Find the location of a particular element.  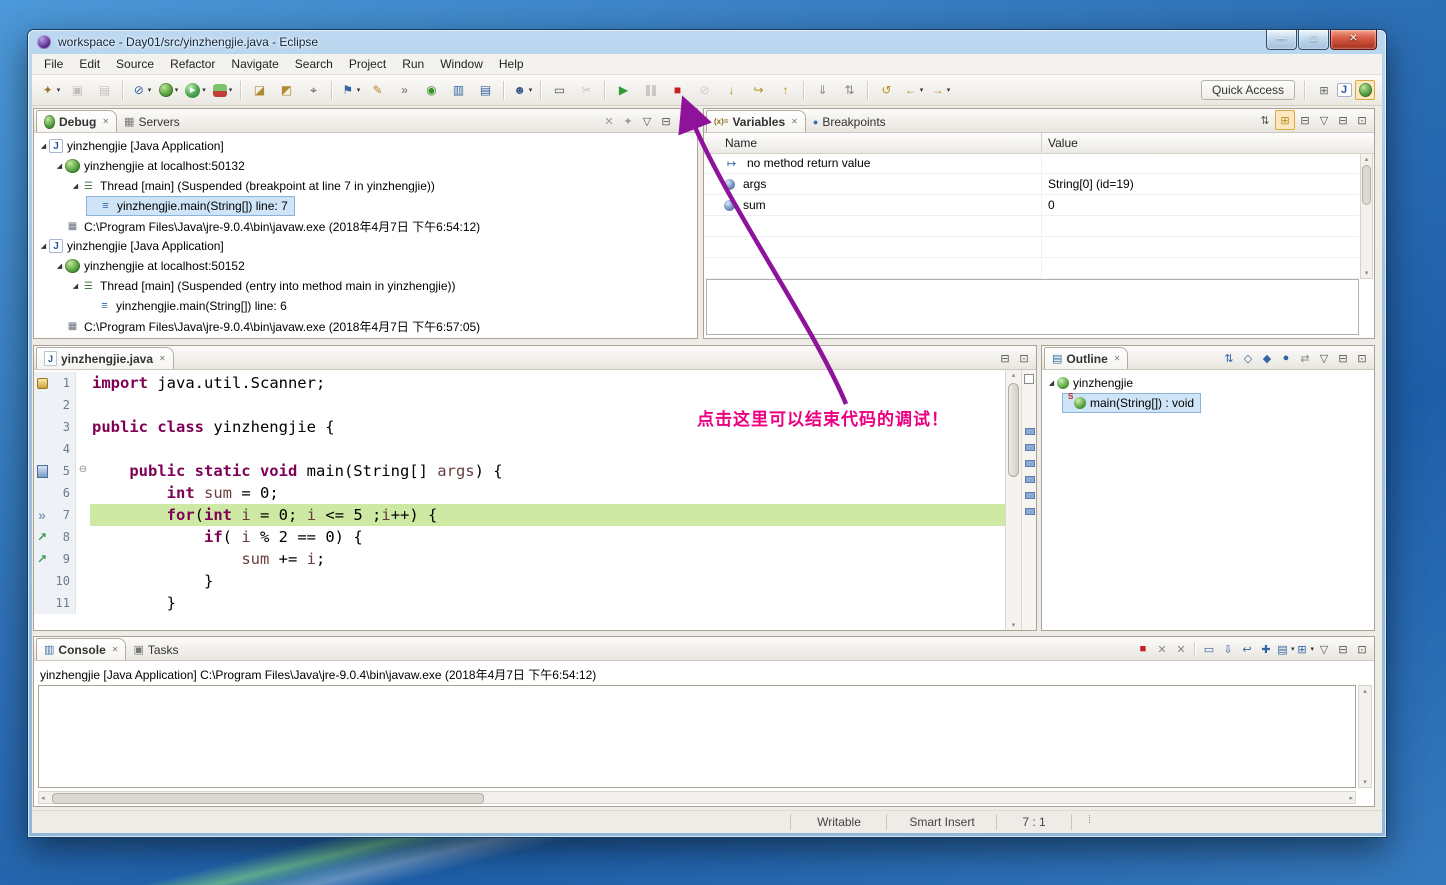

search-button: ⌖ is located at coordinates (313, 90).